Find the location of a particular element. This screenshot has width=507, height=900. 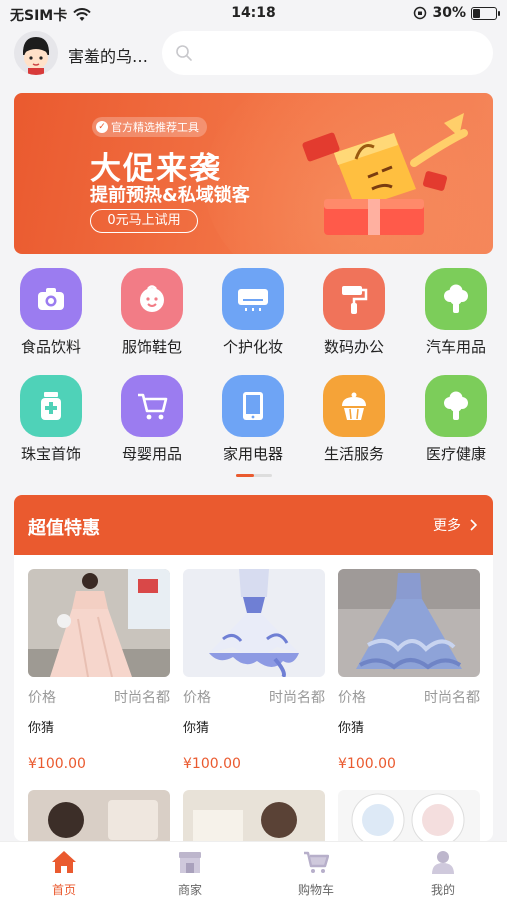

tab-mine-label: 我的 is located at coordinates (442, 890).